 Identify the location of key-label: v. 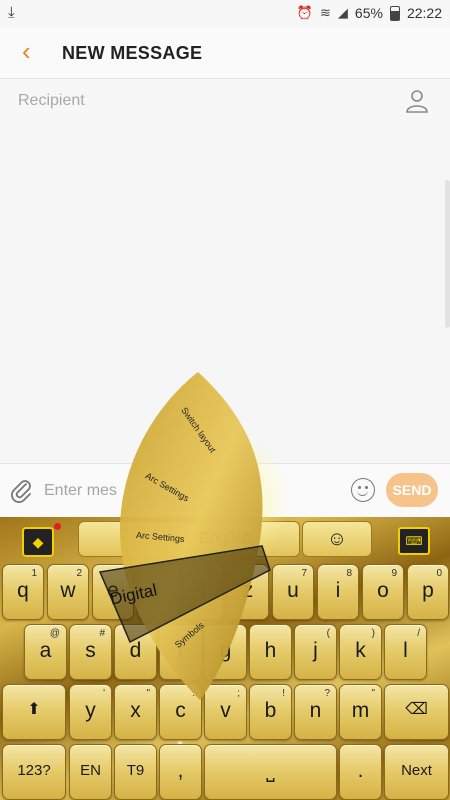
(225, 710).